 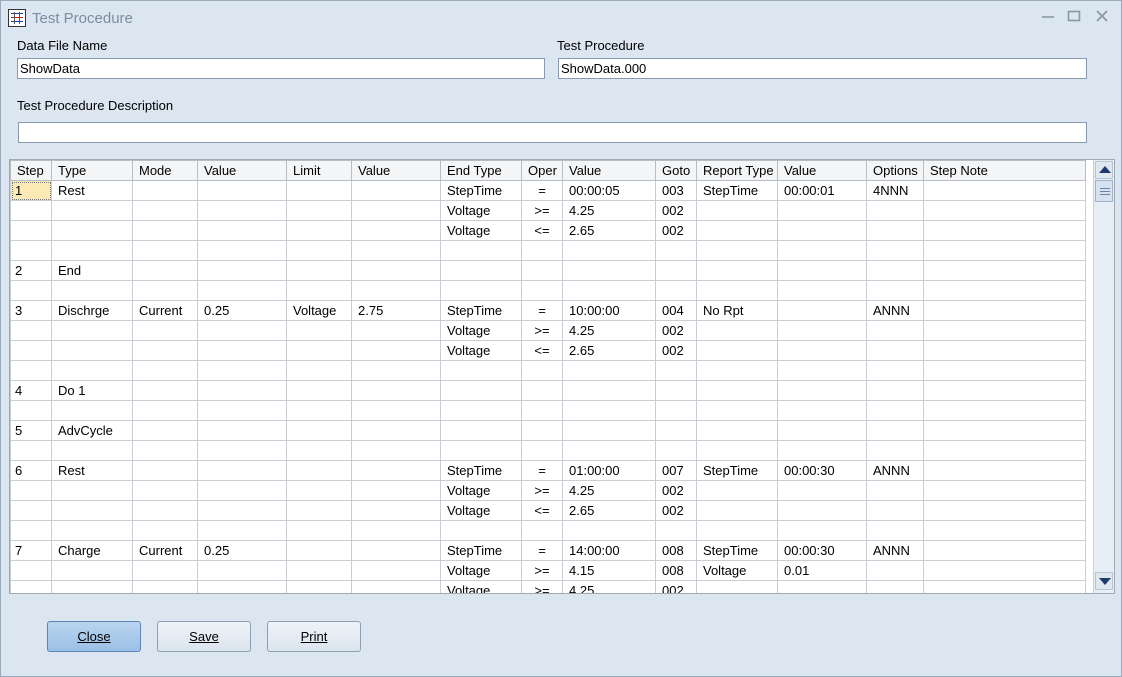 What do you see at coordinates (31, 310) in the screenshot?
I see `step-cell: 3` at bounding box center [31, 310].